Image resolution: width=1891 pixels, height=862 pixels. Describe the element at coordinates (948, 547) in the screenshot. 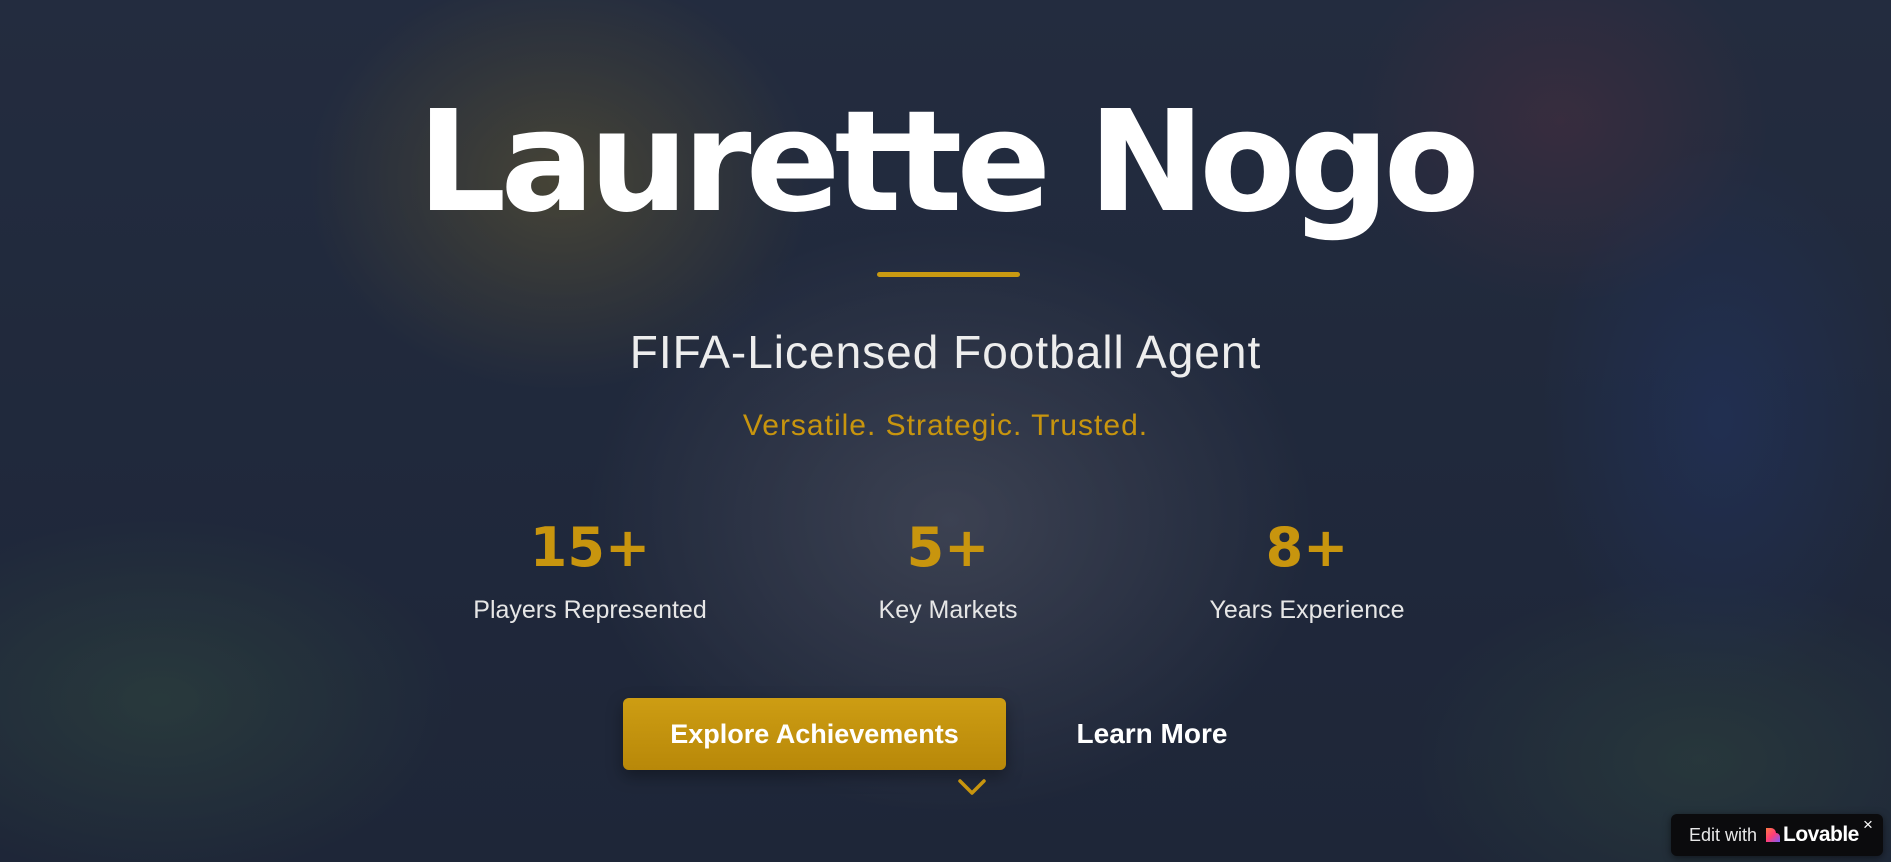

I see `stat-value: 5+` at that location.